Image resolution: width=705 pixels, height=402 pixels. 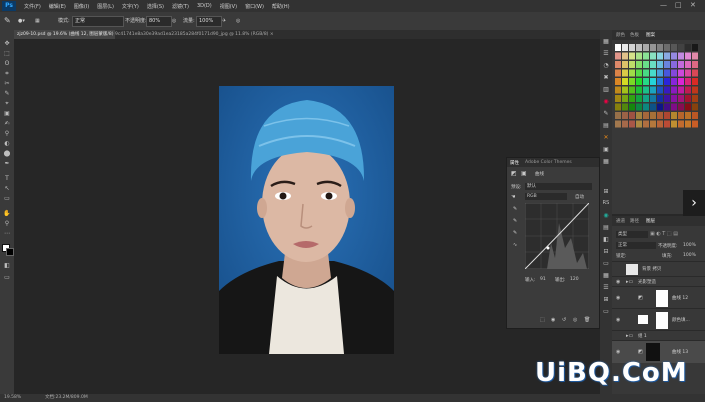 What do you see at coordinates (7, 63) in the screenshot?
I see `lasso-tool-icon: ʘ` at bounding box center [7, 63].